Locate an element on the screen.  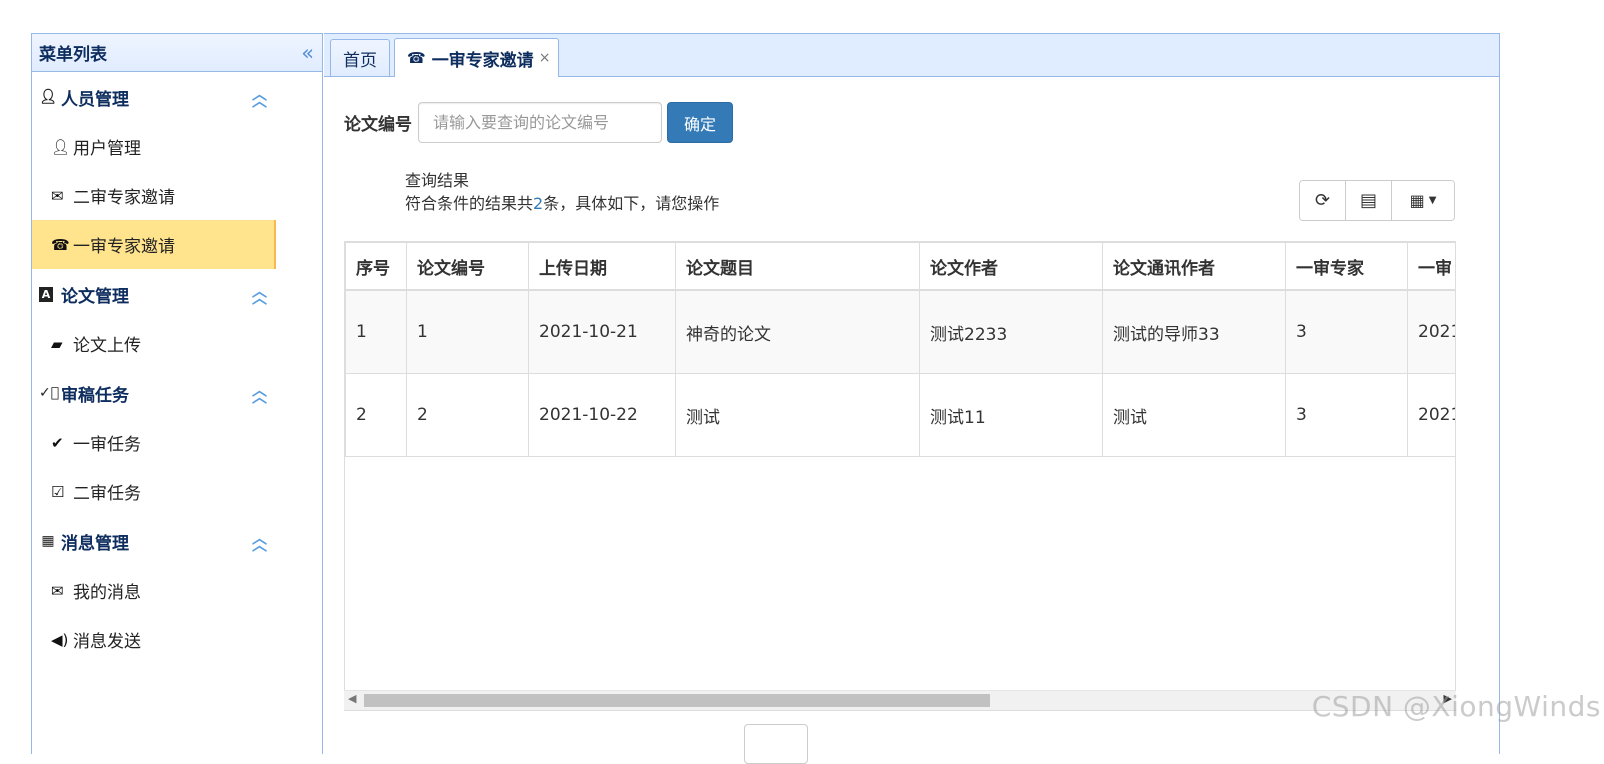
group-review-tasks: ✓⃝ 审稿任务 ︿ ︿ is located at coordinates (177, 393).